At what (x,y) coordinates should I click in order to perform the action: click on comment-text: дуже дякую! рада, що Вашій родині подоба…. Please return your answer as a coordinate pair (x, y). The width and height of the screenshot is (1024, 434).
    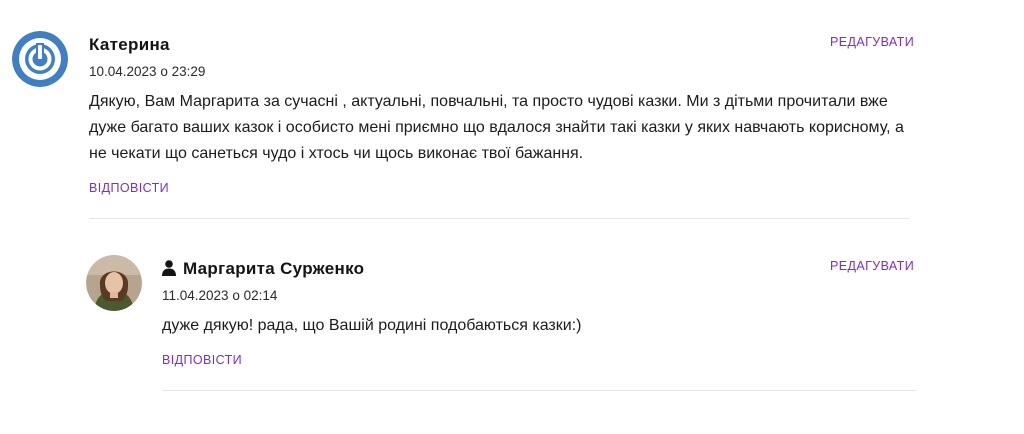
    Looking at the image, I should click on (372, 325).